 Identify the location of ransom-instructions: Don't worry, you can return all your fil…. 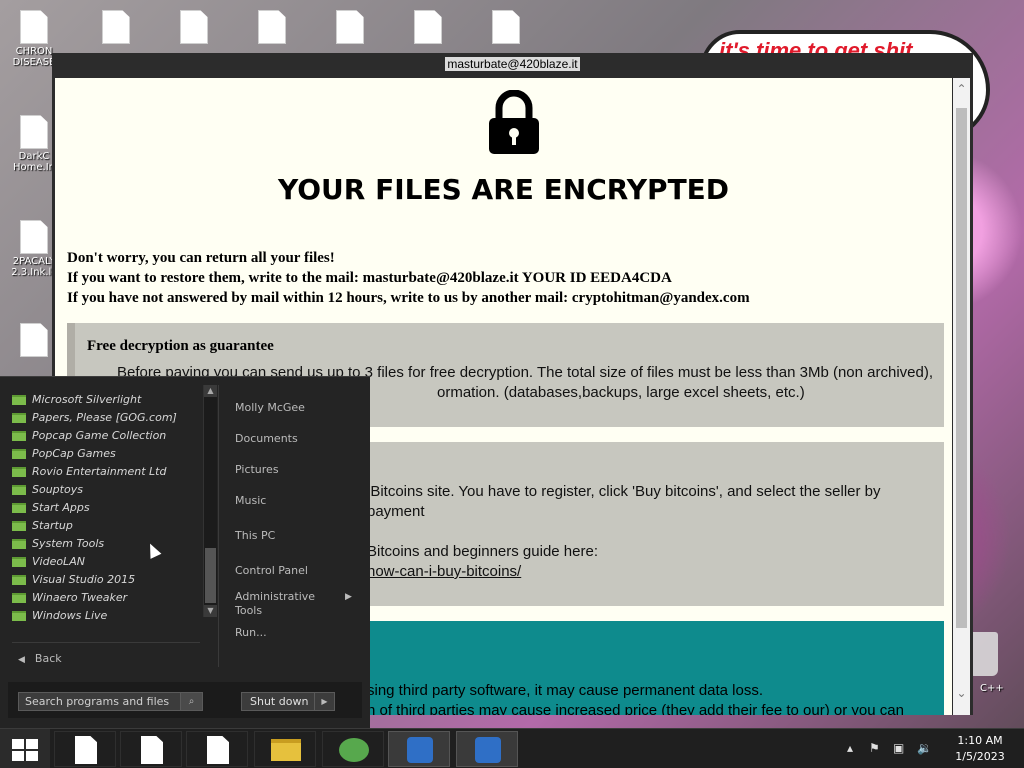
(408, 278).